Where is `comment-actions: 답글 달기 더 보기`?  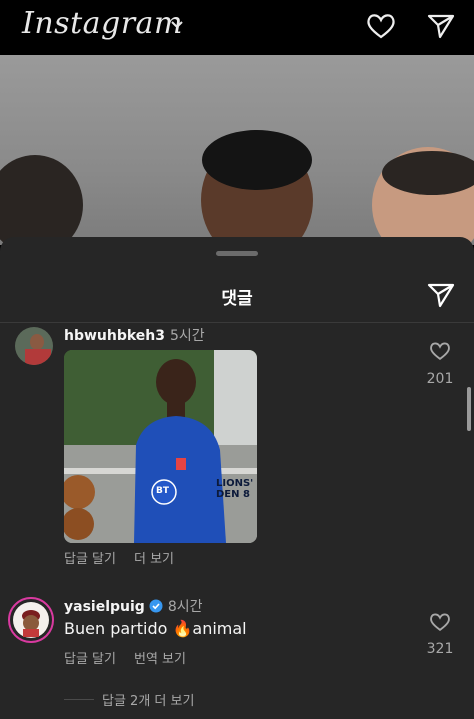 comment-actions: 답글 달기 더 보기 is located at coordinates (128, 557).